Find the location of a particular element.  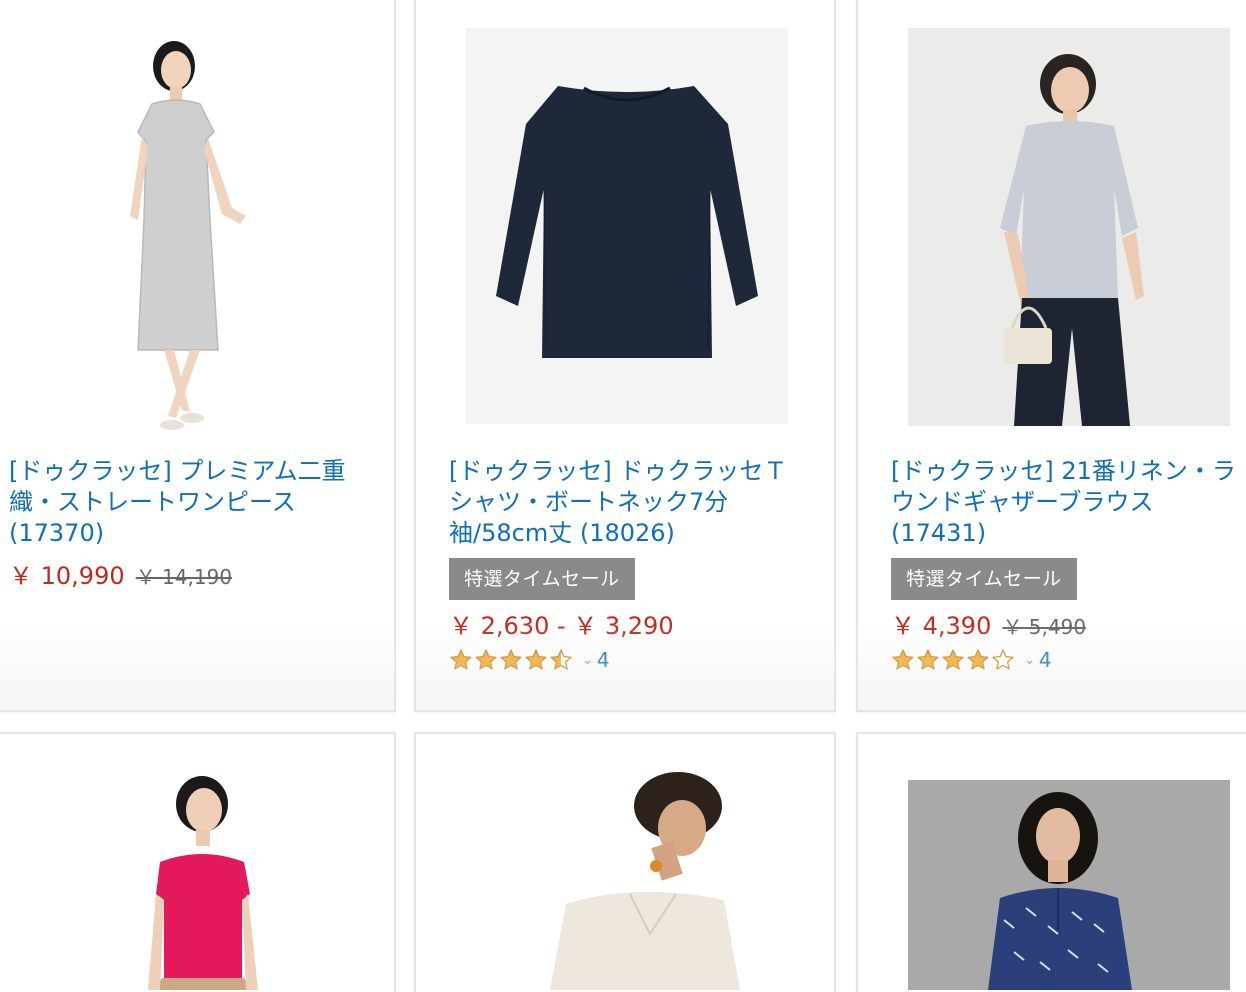

price-row: ￥ 2,630 - ￥ 3,290 is located at coordinates (561, 623).